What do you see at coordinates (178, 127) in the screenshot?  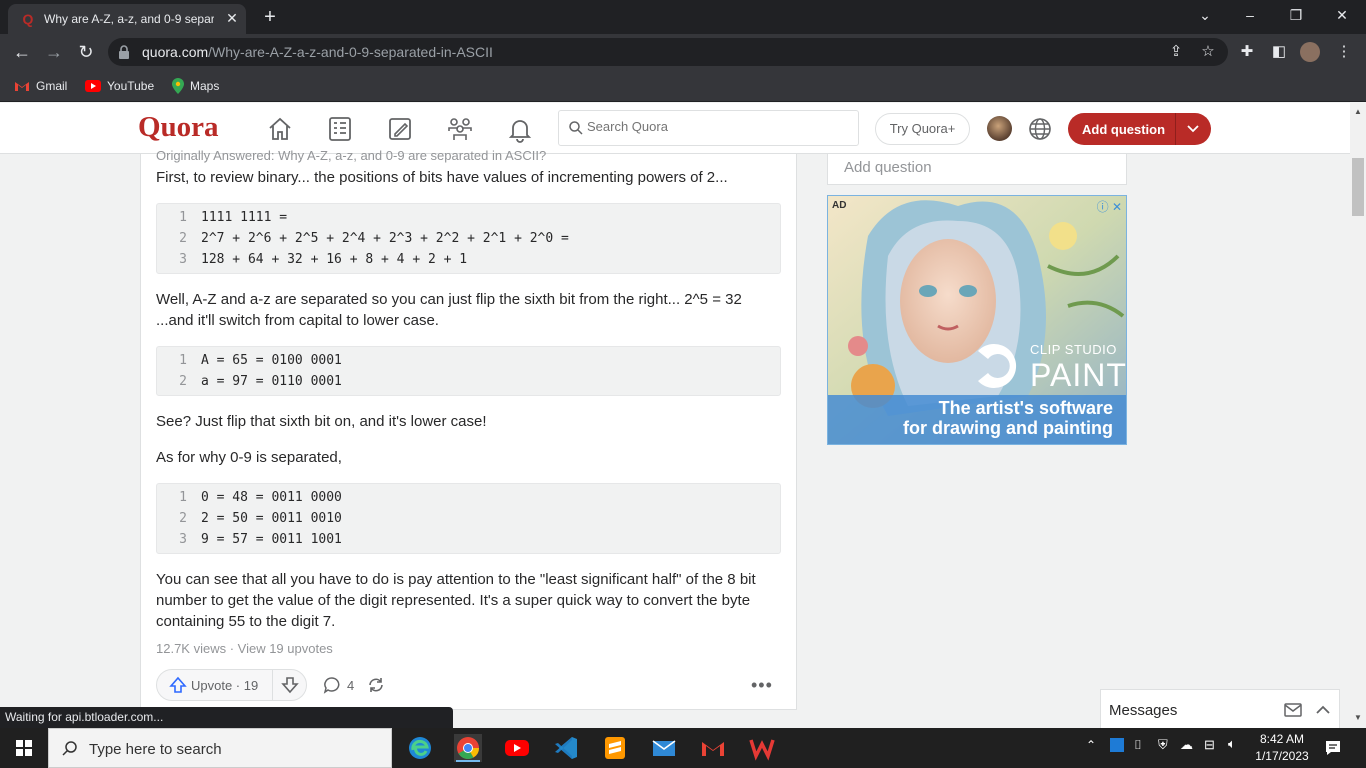 I see `quora-logo: Quora` at bounding box center [178, 127].